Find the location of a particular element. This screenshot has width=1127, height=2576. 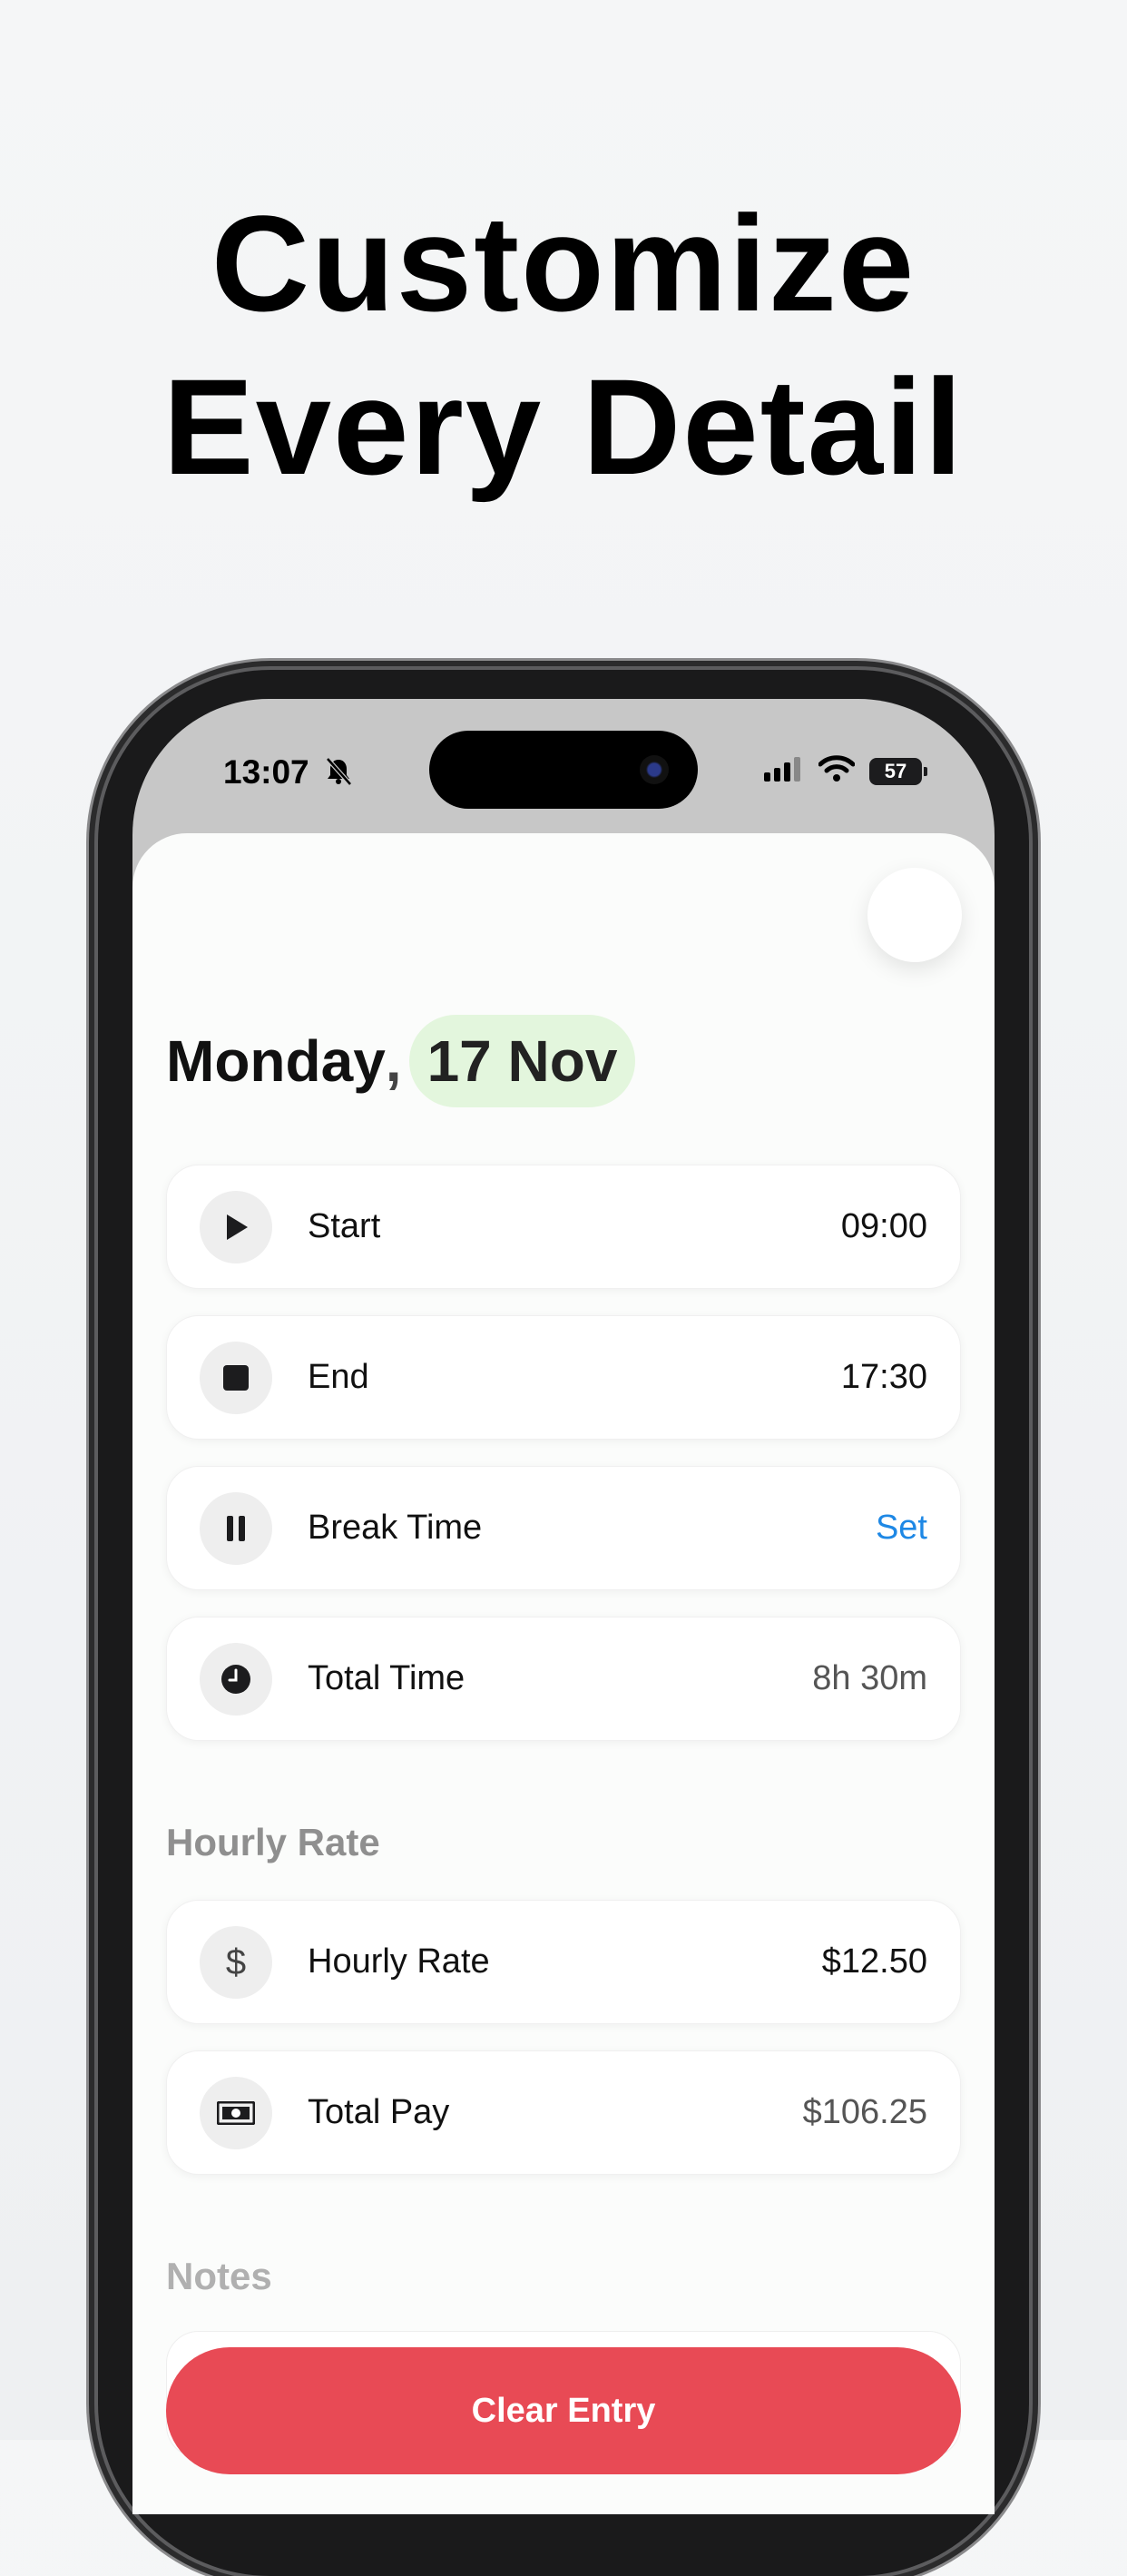

cellular-signal-icon is located at coordinates (784, 771).